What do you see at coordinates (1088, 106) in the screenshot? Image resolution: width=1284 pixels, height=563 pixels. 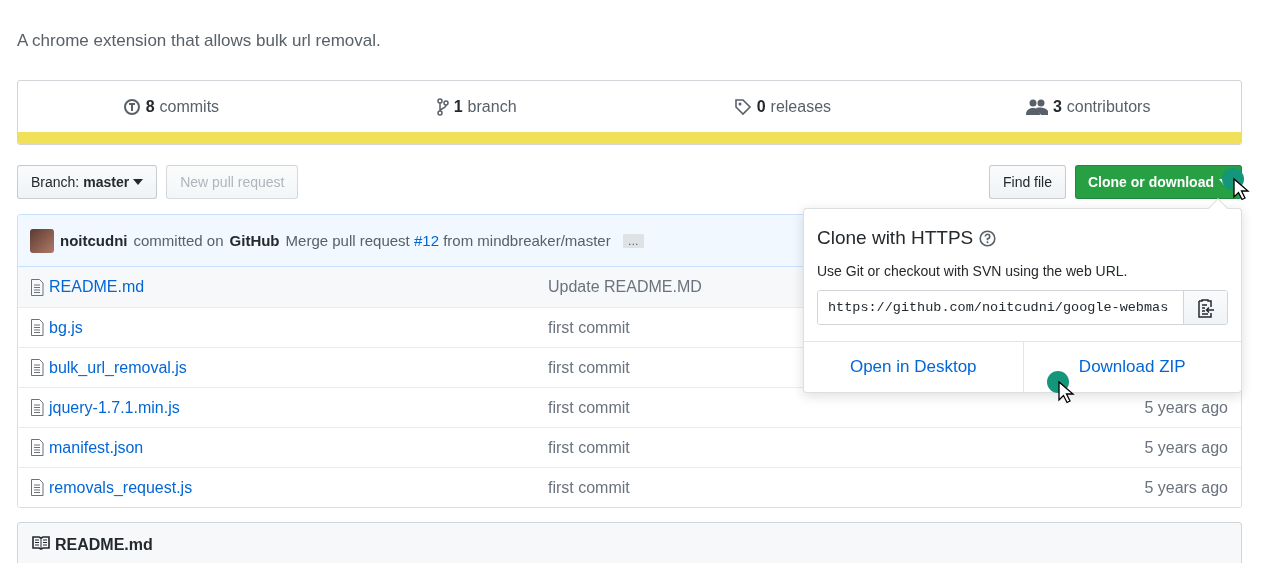 I see `stat-link: 3 contributors` at bounding box center [1088, 106].